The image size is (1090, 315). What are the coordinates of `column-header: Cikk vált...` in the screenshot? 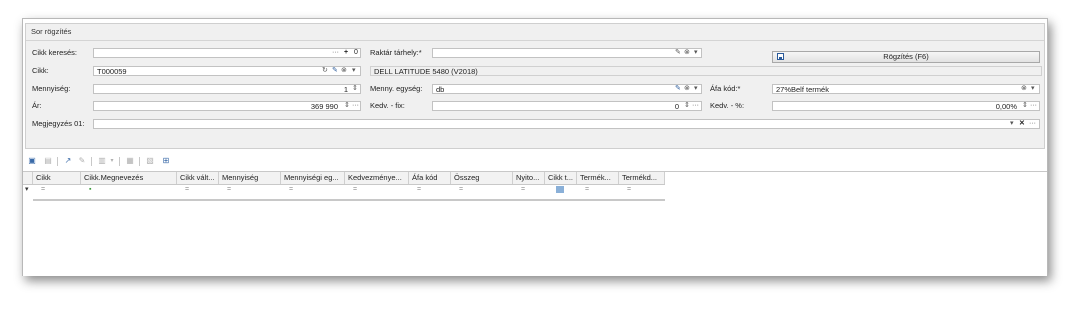 It's located at (198, 178).